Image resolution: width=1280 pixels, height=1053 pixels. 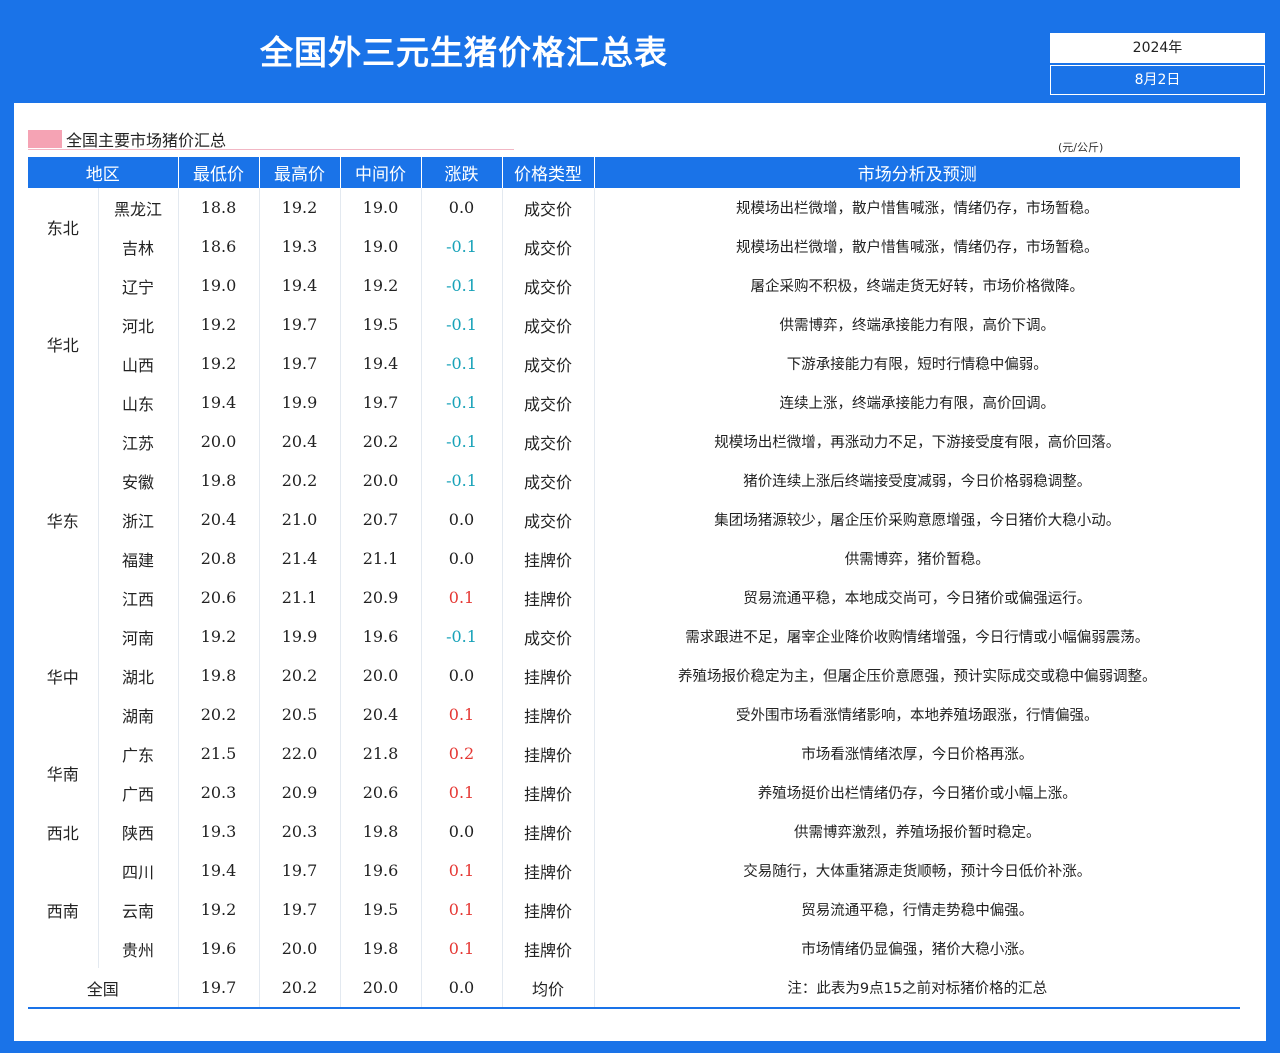 I want to click on min-price-cell: 19.0, so click(x=219, y=285).